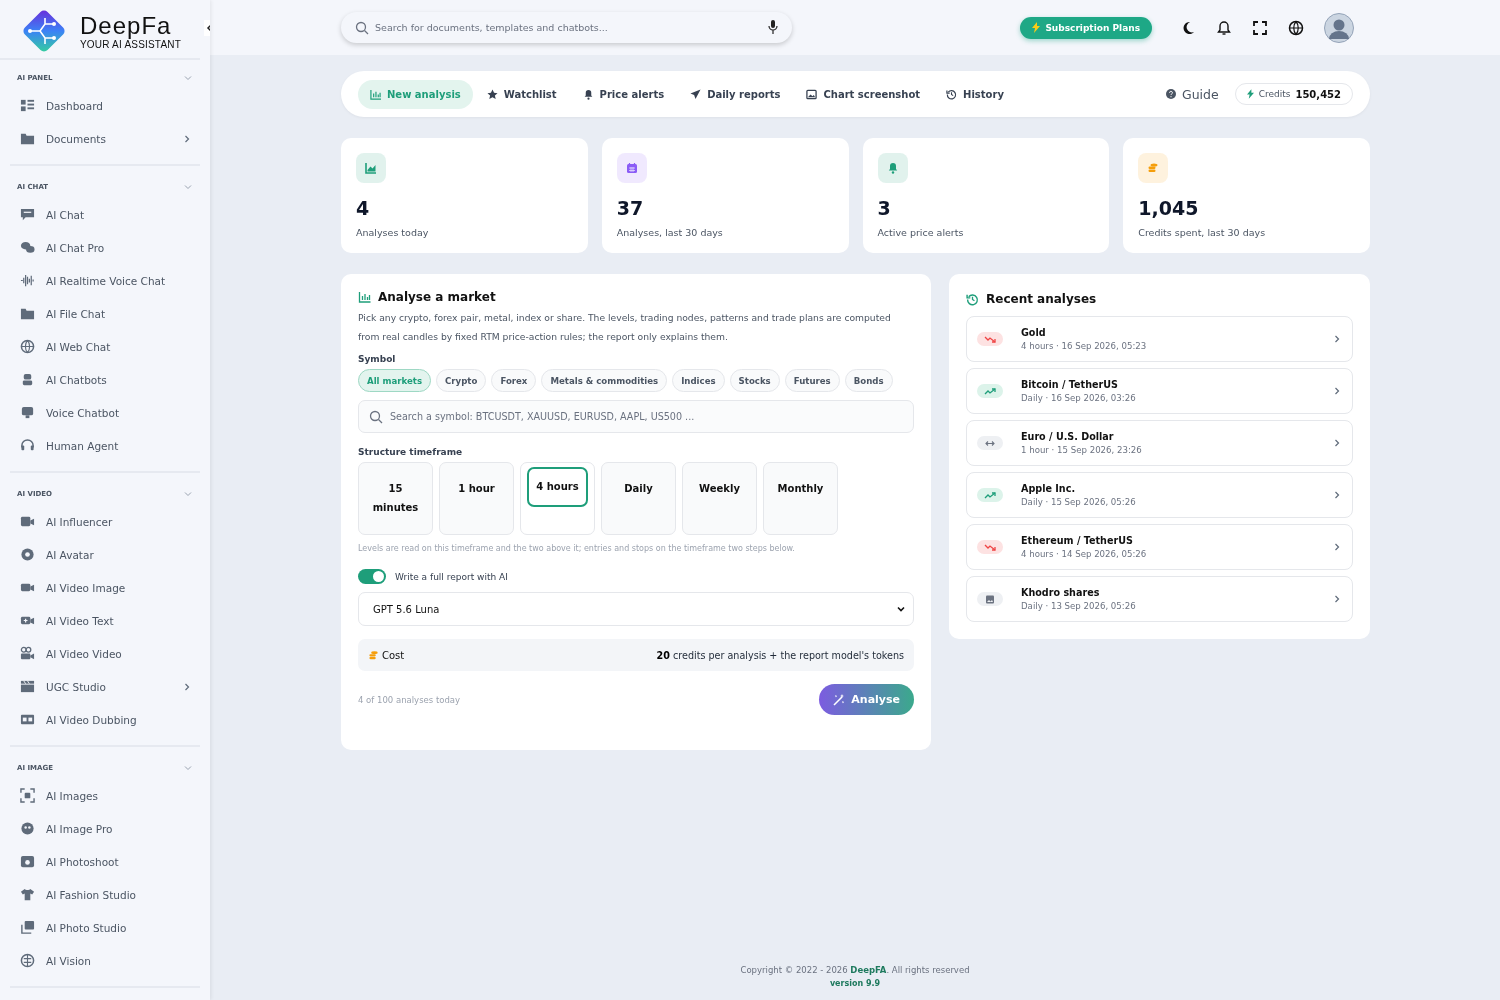 The height and width of the screenshot is (1000, 1500). I want to click on item-title: Gold, so click(1034, 332).